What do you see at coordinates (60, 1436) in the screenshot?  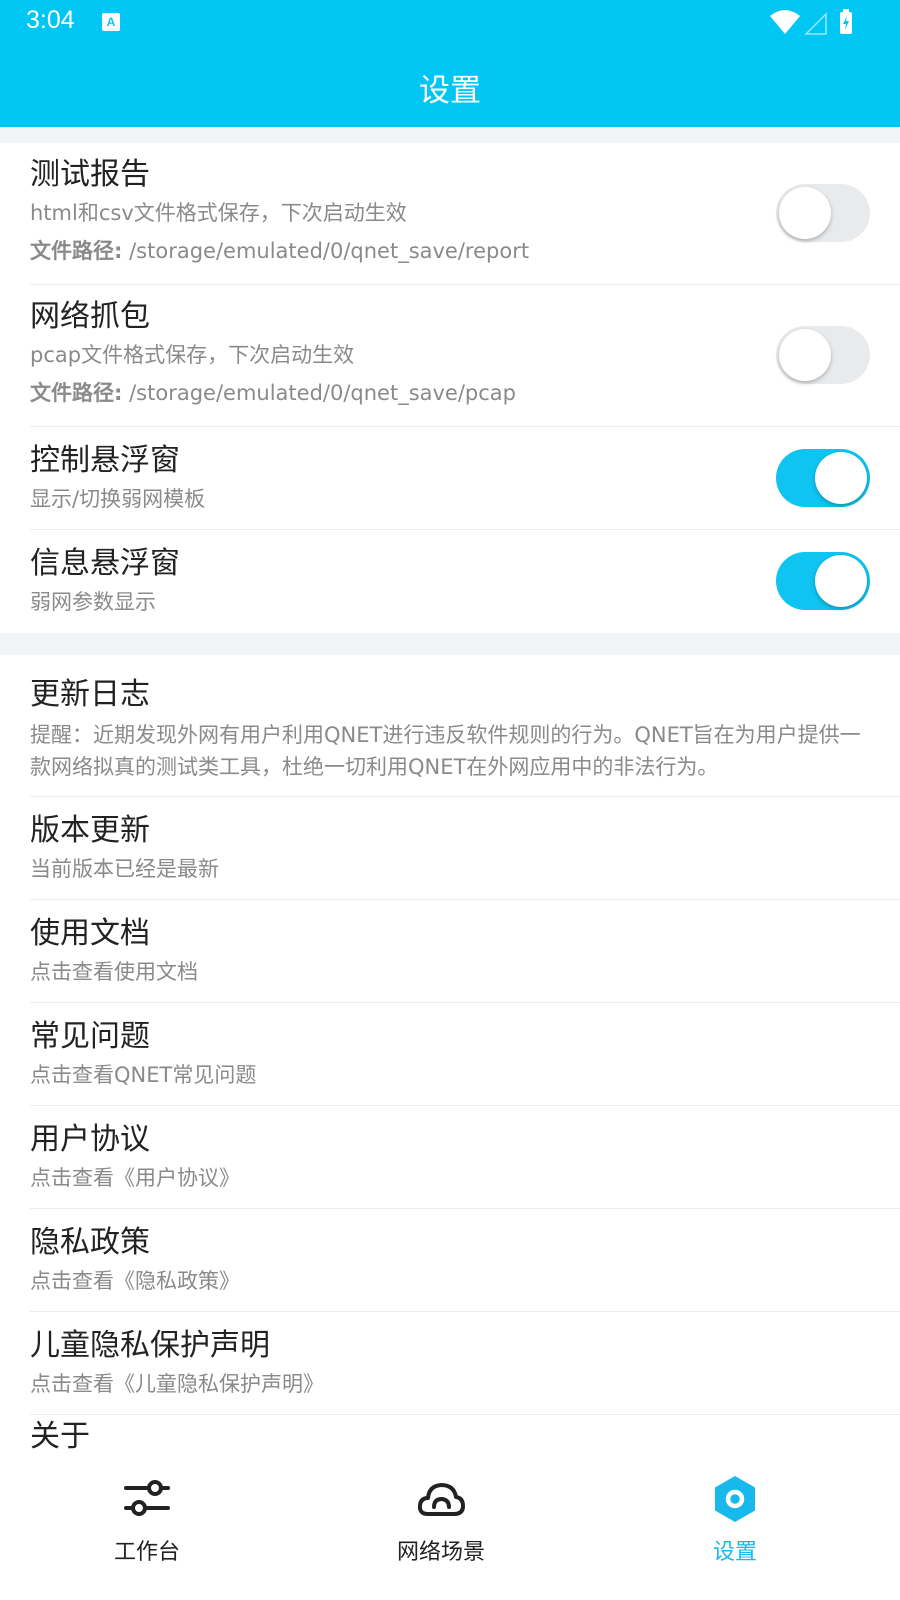 I see `item-title: 关于` at bounding box center [60, 1436].